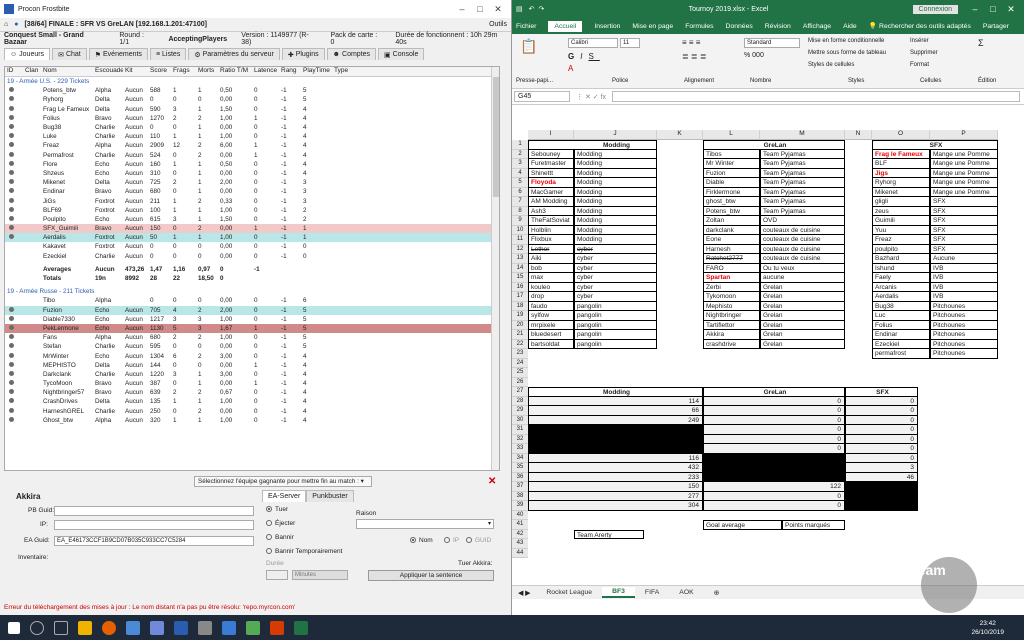 The width and height of the screenshot is (1024, 640). I want to click on col-playtime: PlayTime, so click(316, 71).